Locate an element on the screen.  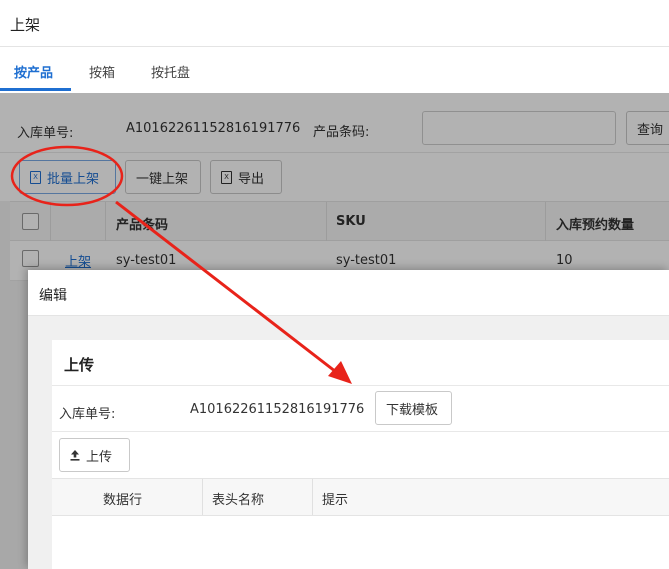
annotation-arrow-head is located at coordinates (340, 372).